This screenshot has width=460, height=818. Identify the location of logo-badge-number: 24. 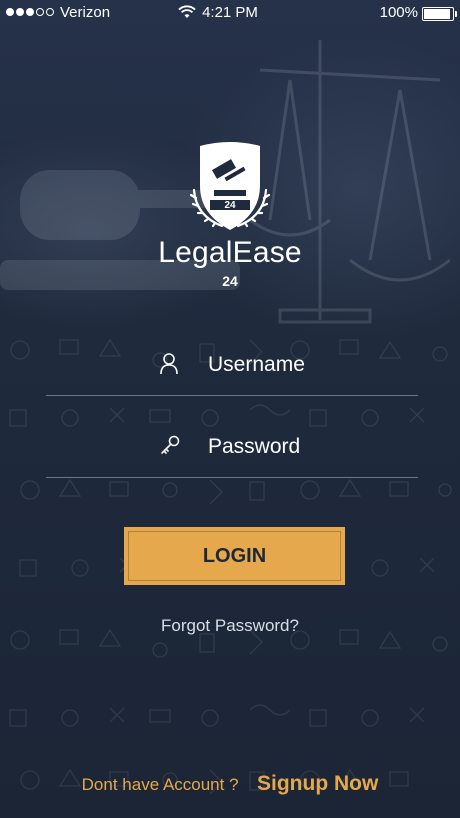
(230, 205).